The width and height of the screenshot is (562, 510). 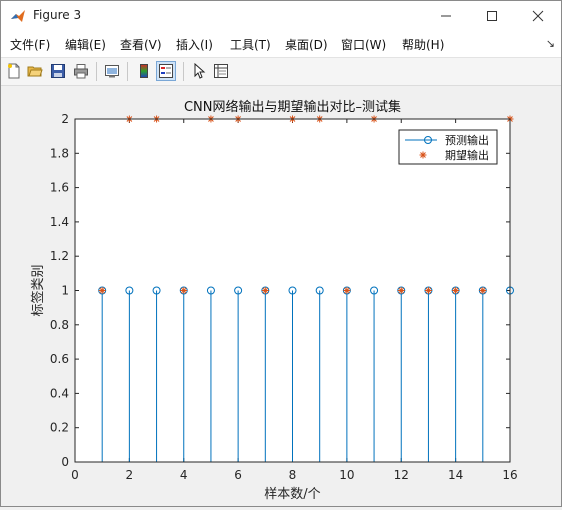 I want to click on minimize-button, so click(x=446, y=16).